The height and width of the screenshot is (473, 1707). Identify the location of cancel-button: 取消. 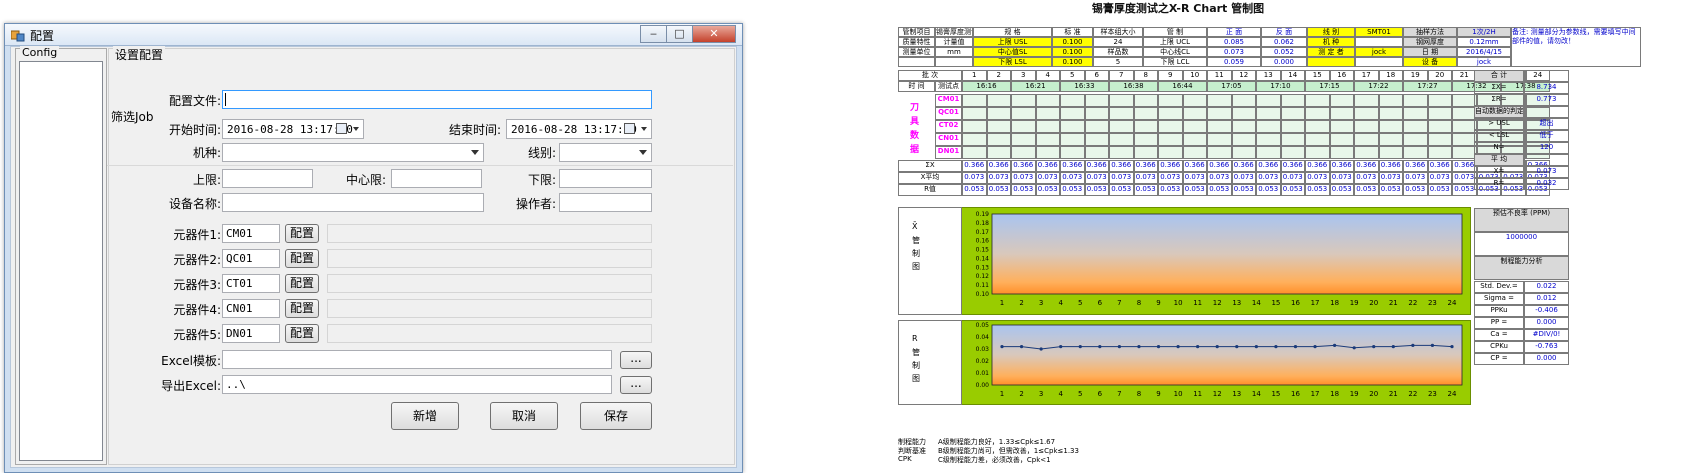
(524, 416).